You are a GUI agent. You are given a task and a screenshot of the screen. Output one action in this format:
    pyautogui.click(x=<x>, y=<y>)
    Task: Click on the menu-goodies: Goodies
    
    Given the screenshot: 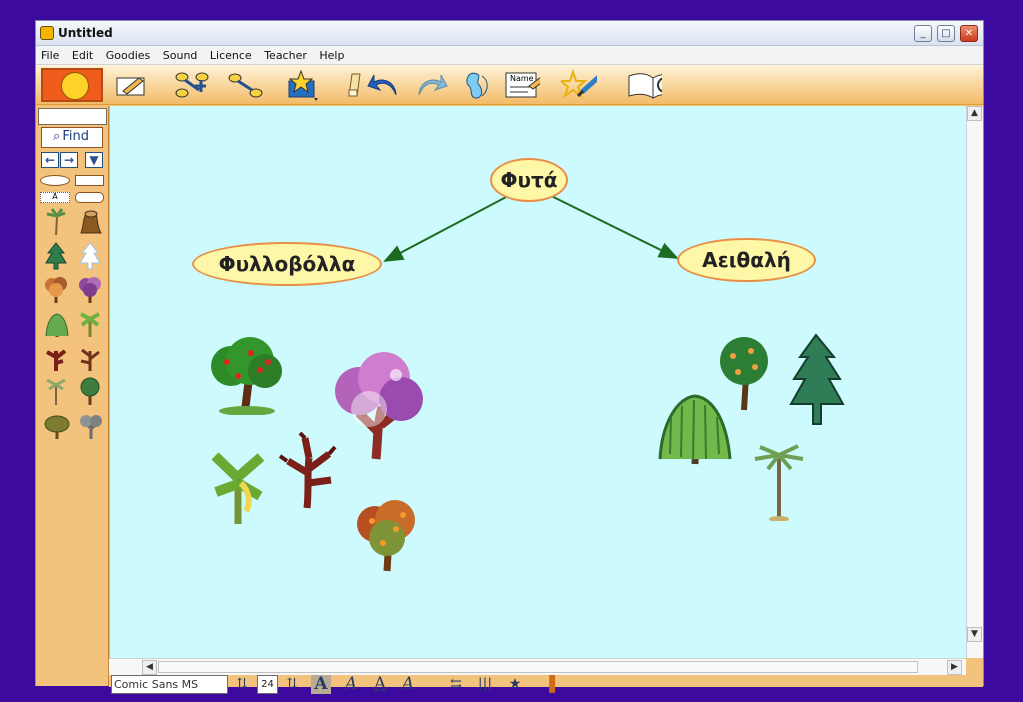 What is the action you would take?
    pyautogui.click(x=128, y=54)
    